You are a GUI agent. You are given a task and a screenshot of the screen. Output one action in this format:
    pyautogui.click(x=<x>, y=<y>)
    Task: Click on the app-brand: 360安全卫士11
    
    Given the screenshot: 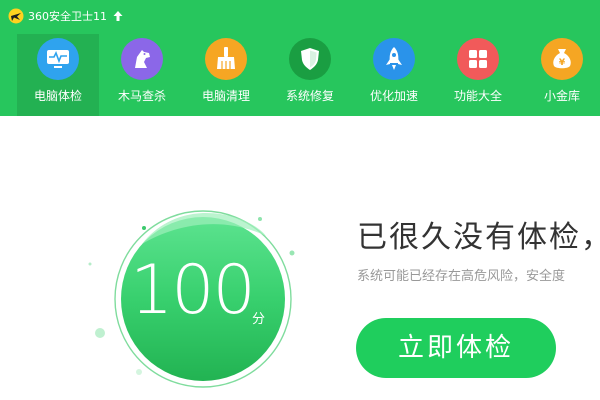 What is the action you would take?
    pyautogui.click(x=66, y=16)
    